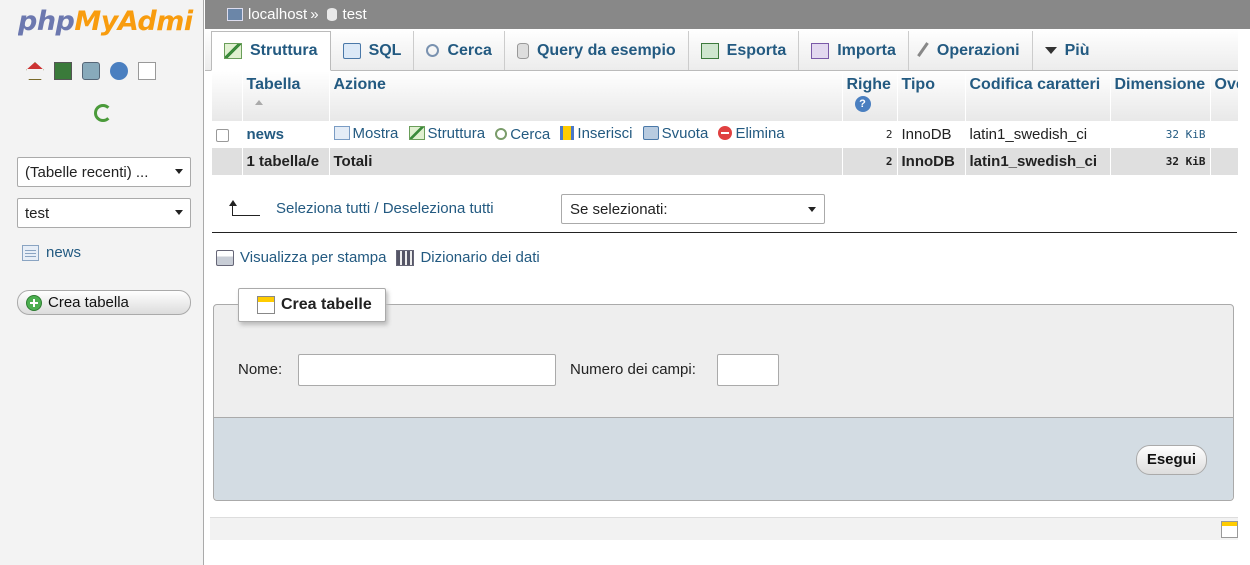 This screenshot has width=1250, height=565. What do you see at coordinates (385, 208) in the screenshot?
I see `check-all-link: Seleziona tutti / Deseleziona tutti` at bounding box center [385, 208].